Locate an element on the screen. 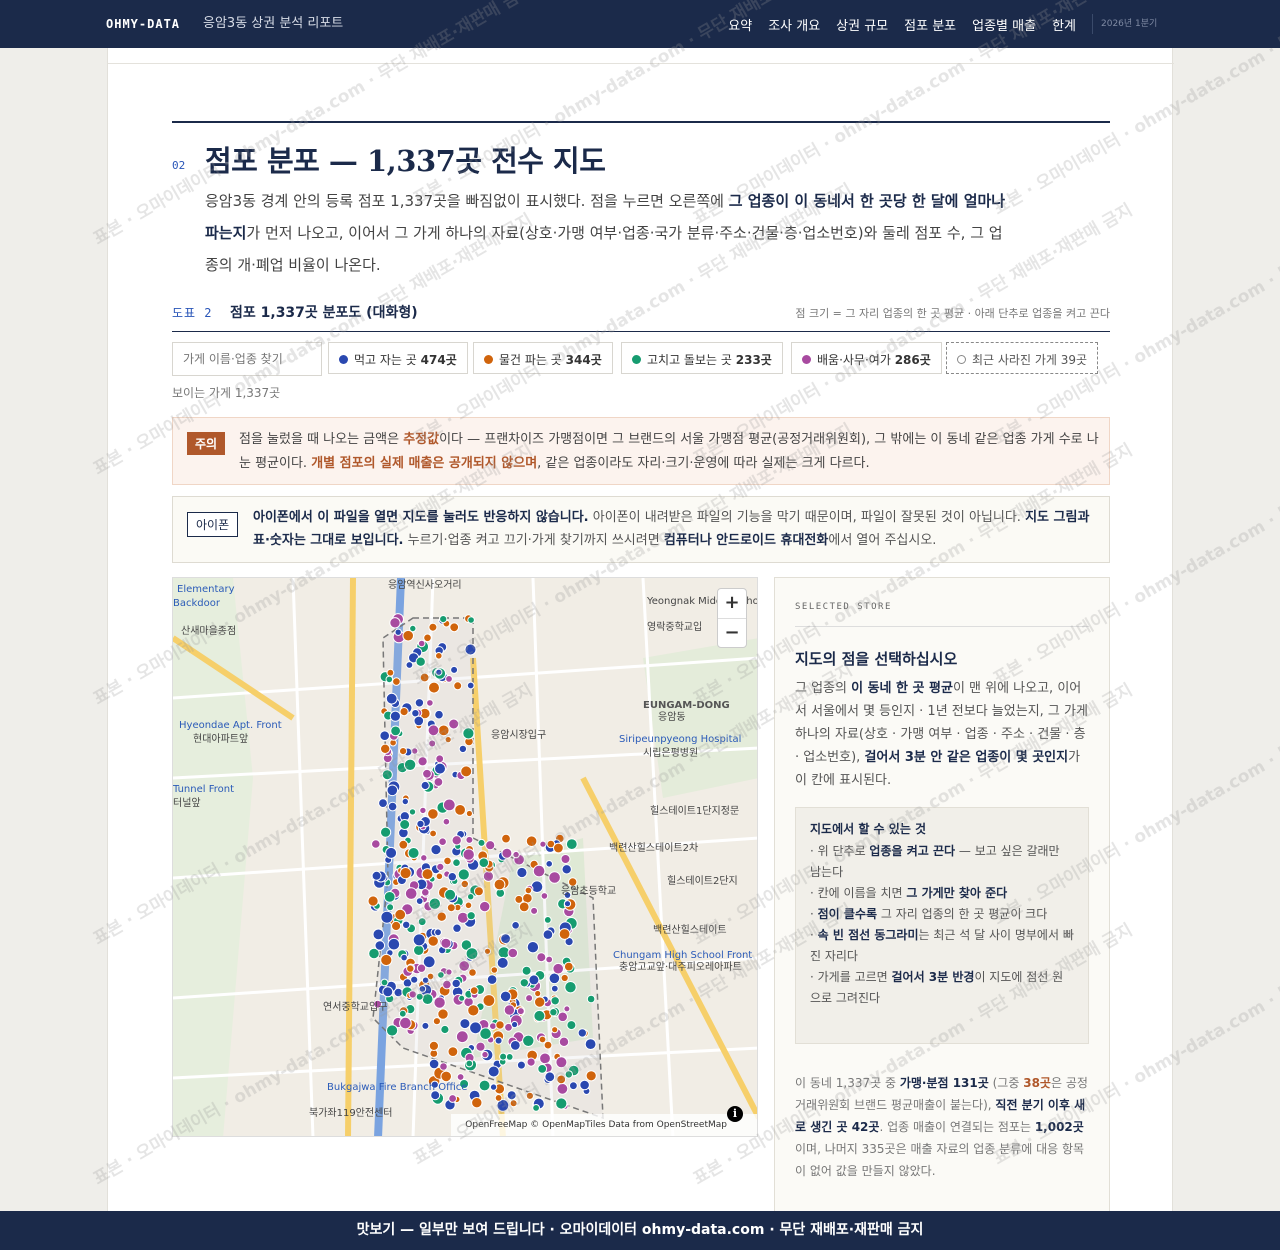 Image resolution: width=1280 pixels, height=1250 pixels. info-icon: i is located at coordinates (735, 1114).